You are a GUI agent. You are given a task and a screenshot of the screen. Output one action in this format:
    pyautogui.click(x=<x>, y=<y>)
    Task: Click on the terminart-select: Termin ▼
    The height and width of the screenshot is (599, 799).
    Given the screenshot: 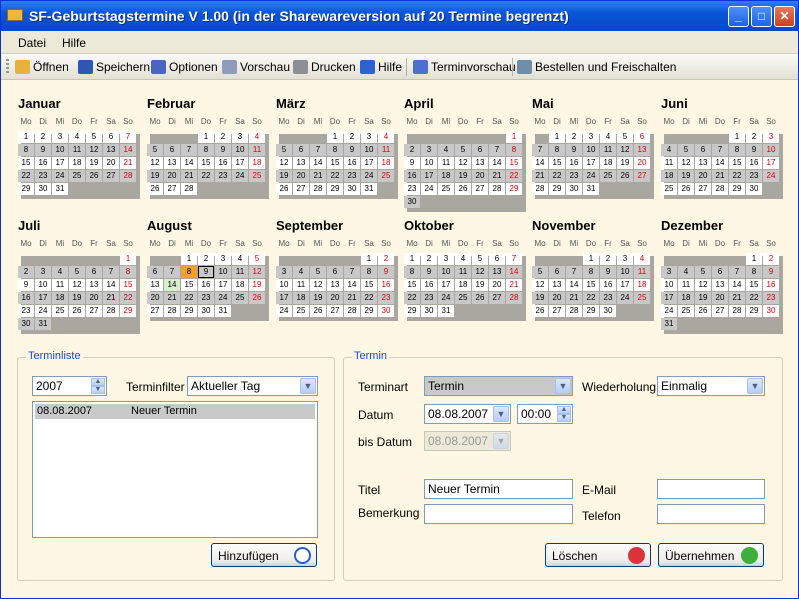 What is the action you would take?
    pyautogui.click(x=498, y=386)
    